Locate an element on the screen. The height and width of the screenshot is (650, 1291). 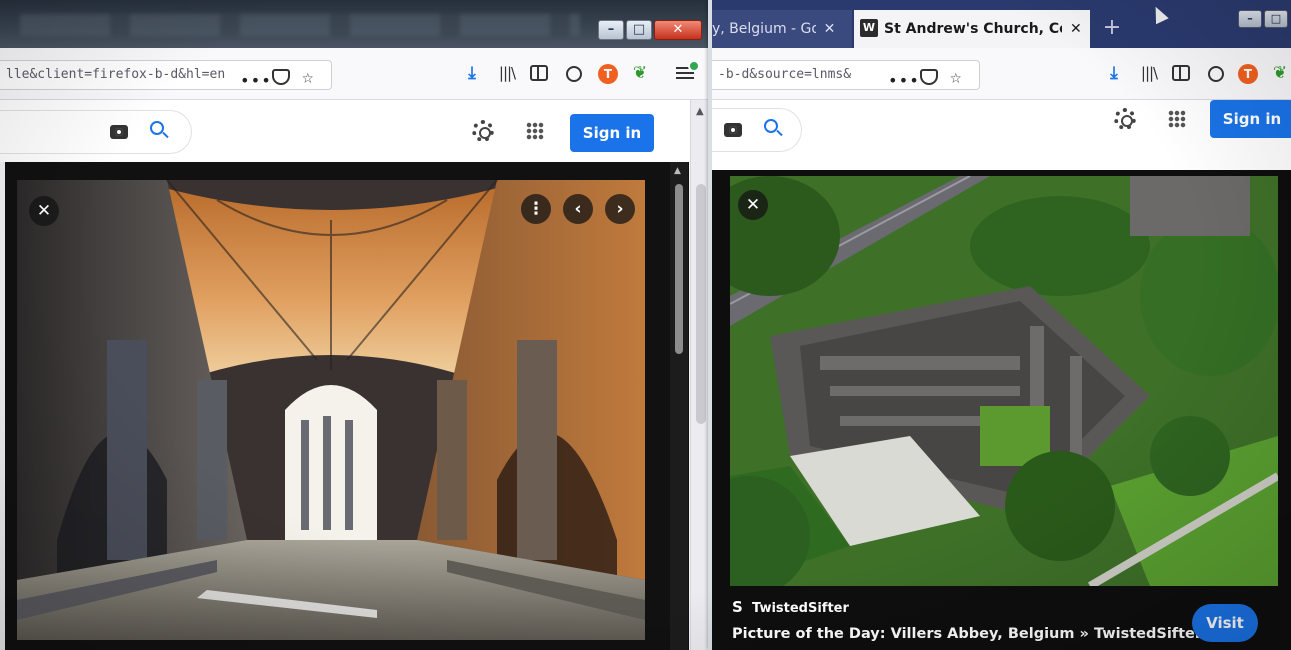
close-icon: ✕ is located at coordinates (678, 29).